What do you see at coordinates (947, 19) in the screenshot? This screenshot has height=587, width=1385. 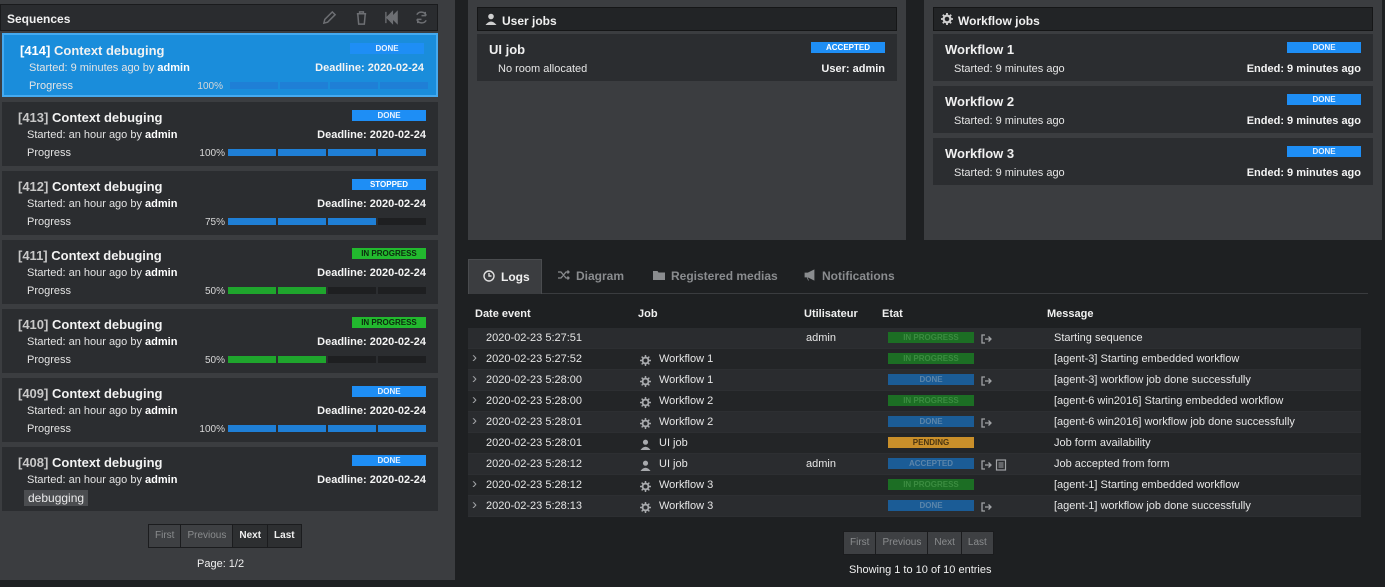 I see `gear-icon` at bounding box center [947, 19].